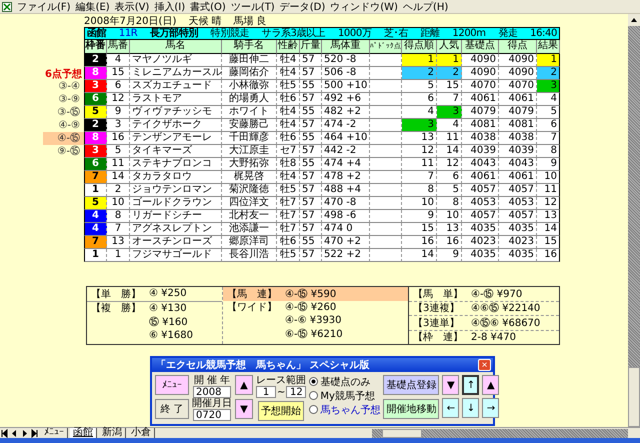  Describe the element at coordinates (518, 229) in the screenshot. I see `table-cell: 4035` at that location.